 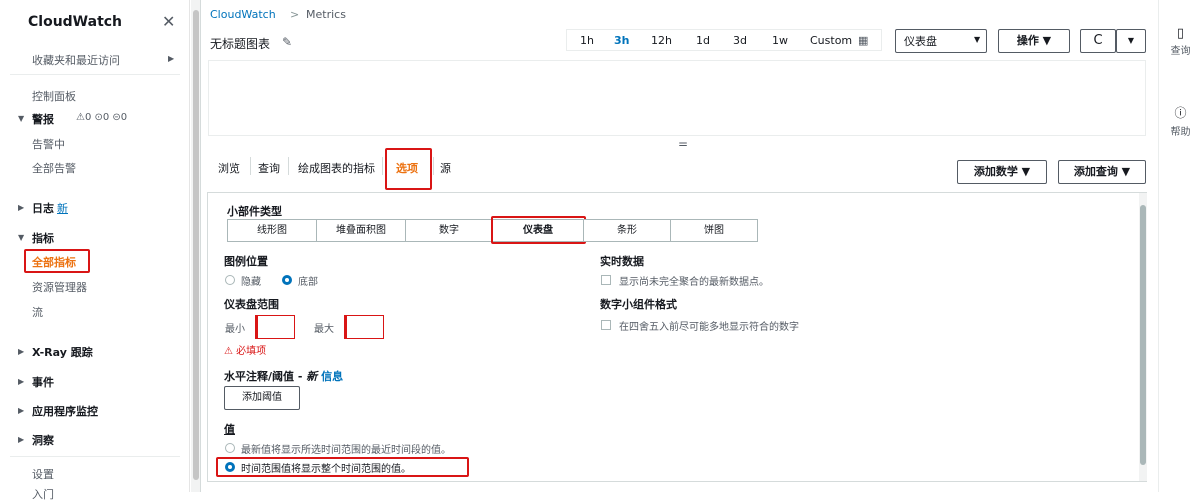 What do you see at coordinates (326, 469) in the screenshot?
I see `value-timerange-label: 时间范围值将显示整个时间范围的值。` at bounding box center [326, 469].